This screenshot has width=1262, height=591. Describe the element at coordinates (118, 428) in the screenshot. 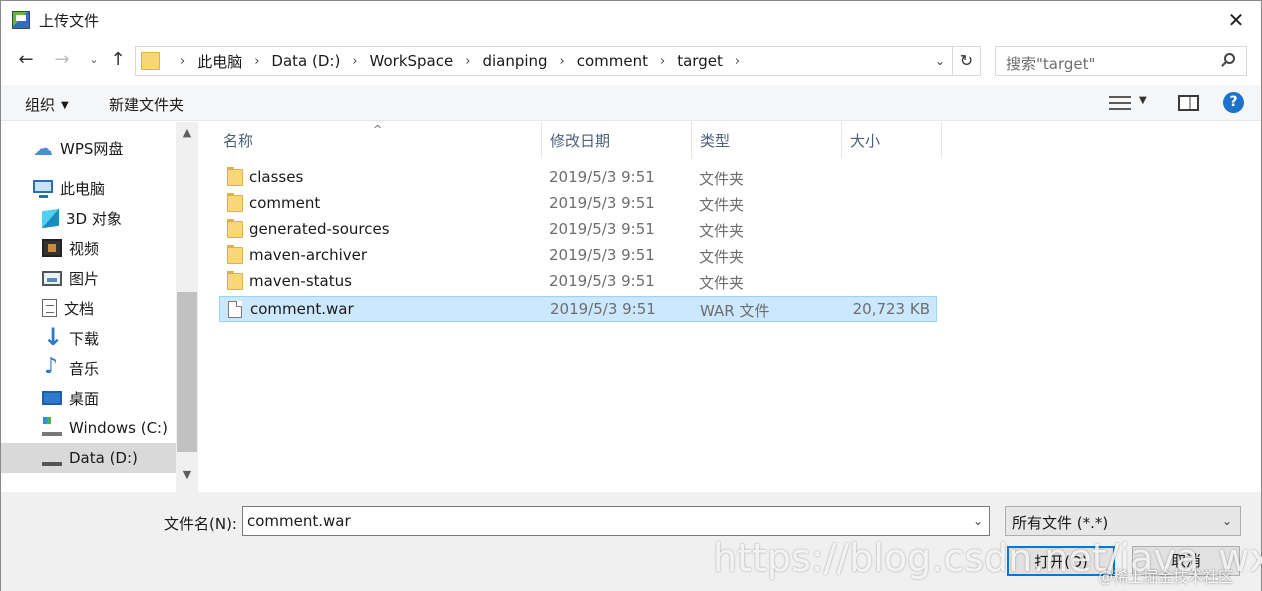

I see `sidebar-item-label: Windows (C:)` at that location.